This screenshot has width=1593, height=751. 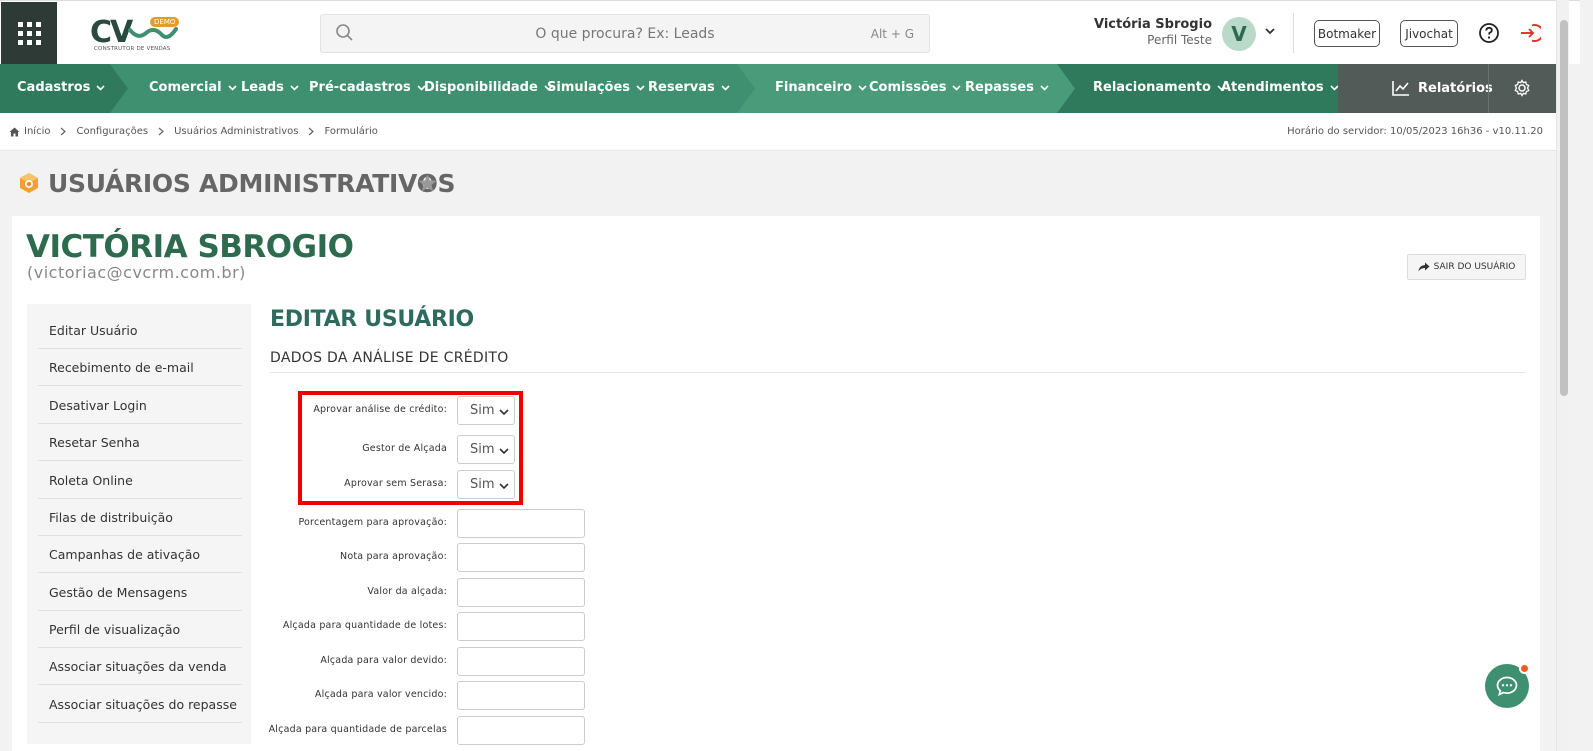 I want to click on field-label: Porcentagem para aprovação:, so click(x=372, y=522).